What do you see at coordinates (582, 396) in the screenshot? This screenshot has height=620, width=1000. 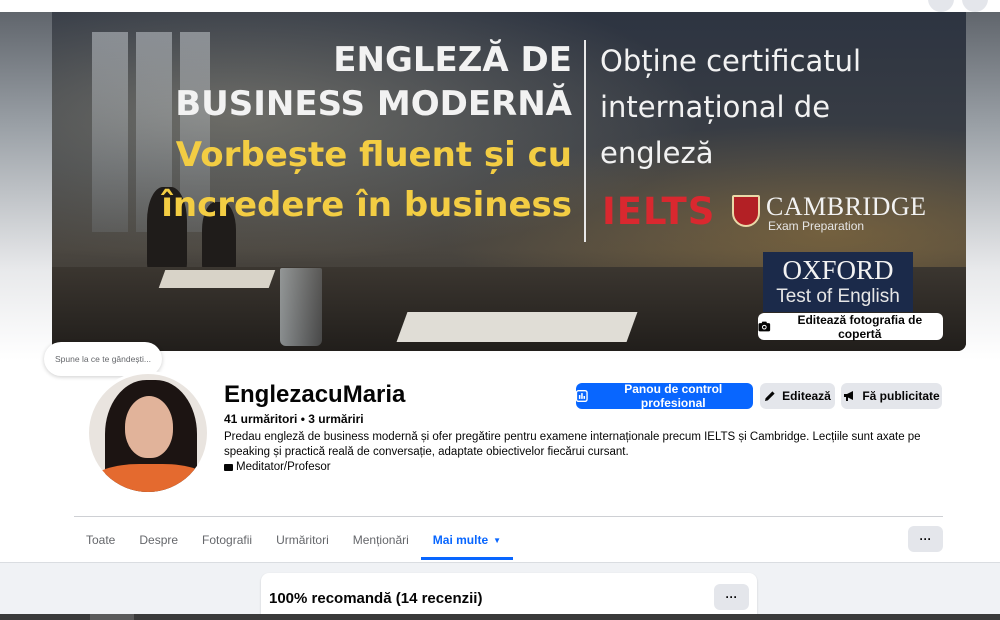 I see `dashboard-icon` at bounding box center [582, 396].